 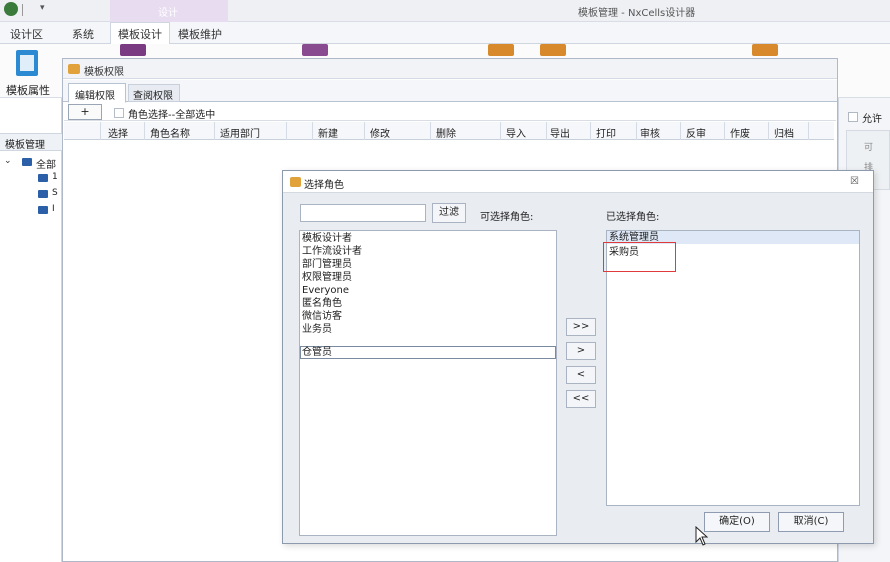 I want to click on dialog-titlebar, so click(x=578, y=182).